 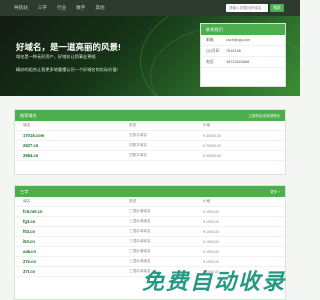 I want to click on search-button: 搜索, so click(x=277, y=8).